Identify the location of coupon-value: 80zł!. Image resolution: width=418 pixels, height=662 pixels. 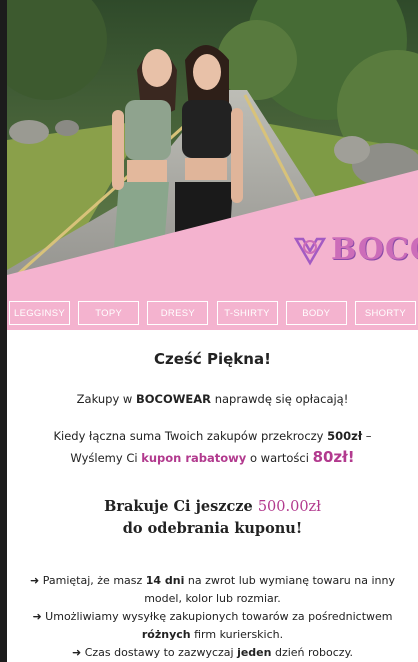
(333, 457).